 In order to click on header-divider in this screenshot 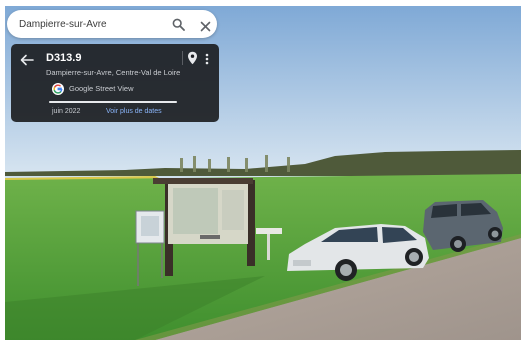, I will do `click(182, 58)`.